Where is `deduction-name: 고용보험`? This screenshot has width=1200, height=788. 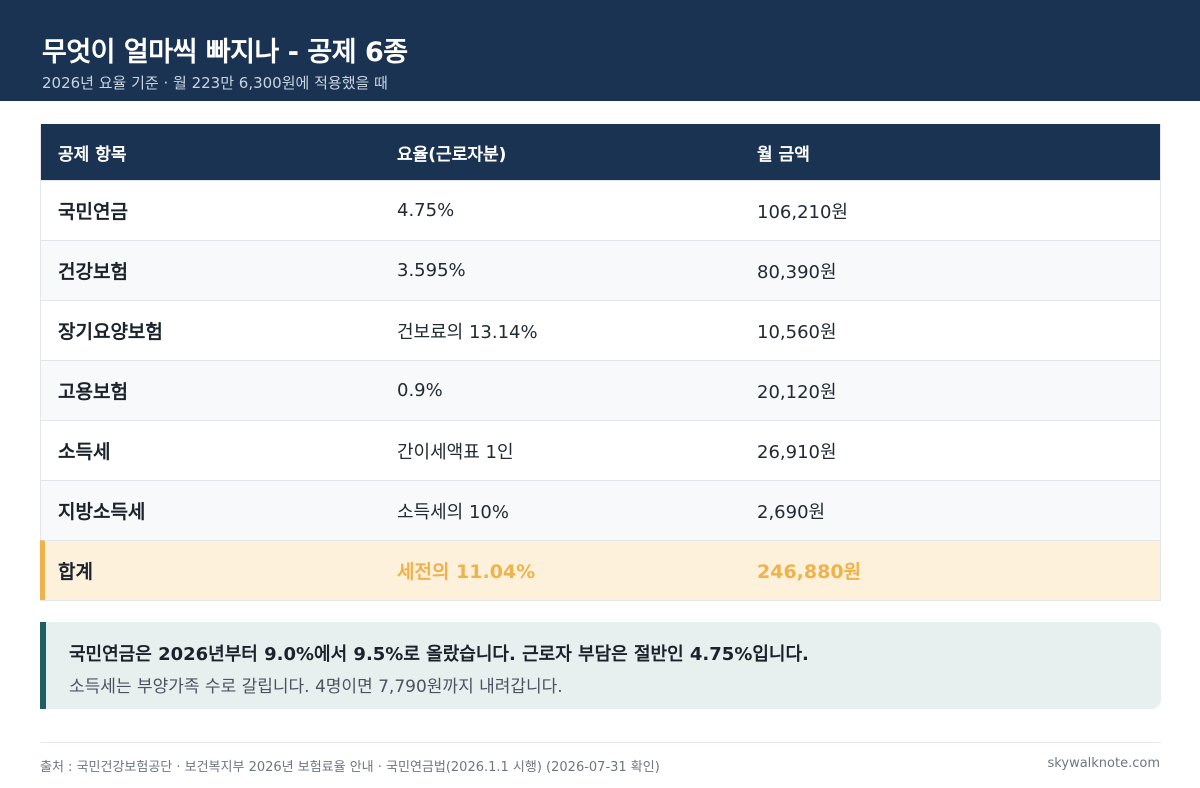 deduction-name: 고용보험 is located at coordinates (93, 392).